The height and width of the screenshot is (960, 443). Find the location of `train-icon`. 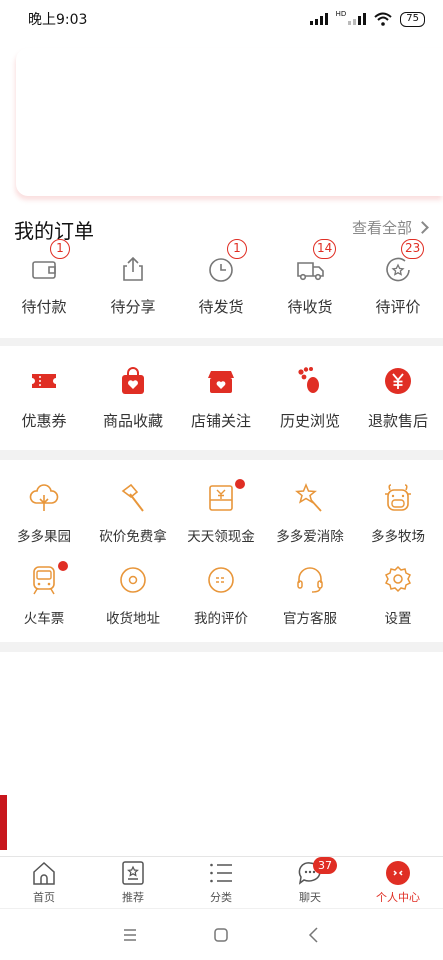

train-icon is located at coordinates (44, 580).